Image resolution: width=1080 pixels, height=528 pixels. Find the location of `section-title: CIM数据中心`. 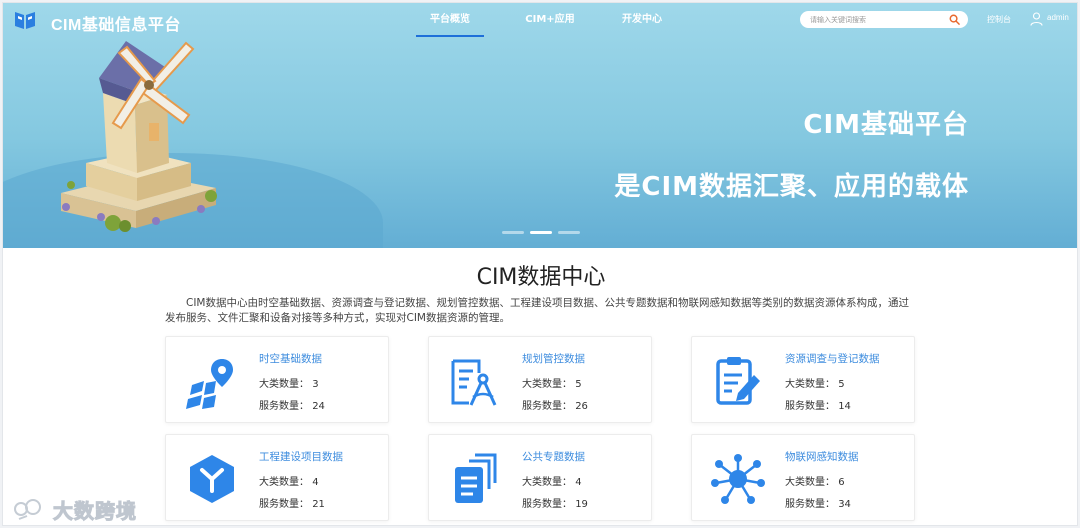

section-title: CIM数据中心 is located at coordinates (541, 277).